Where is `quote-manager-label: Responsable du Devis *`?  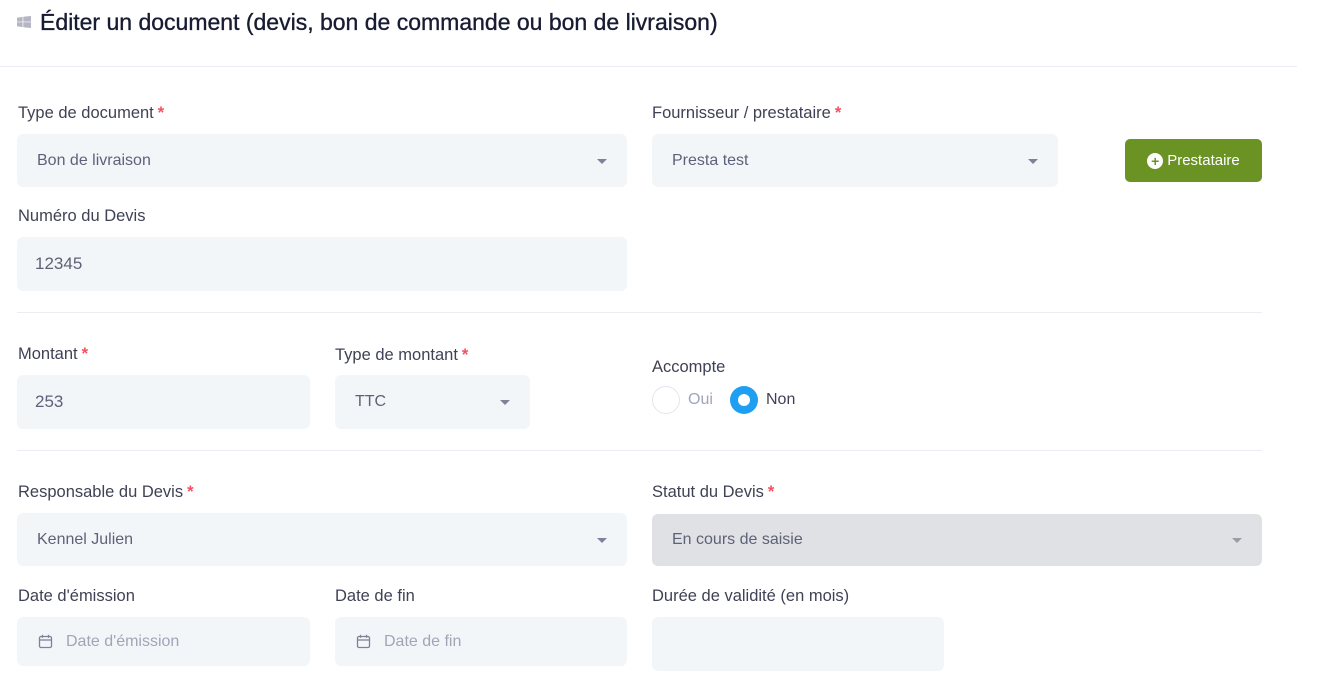 quote-manager-label: Responsable du Devis * is located at coordinates (106, 492).